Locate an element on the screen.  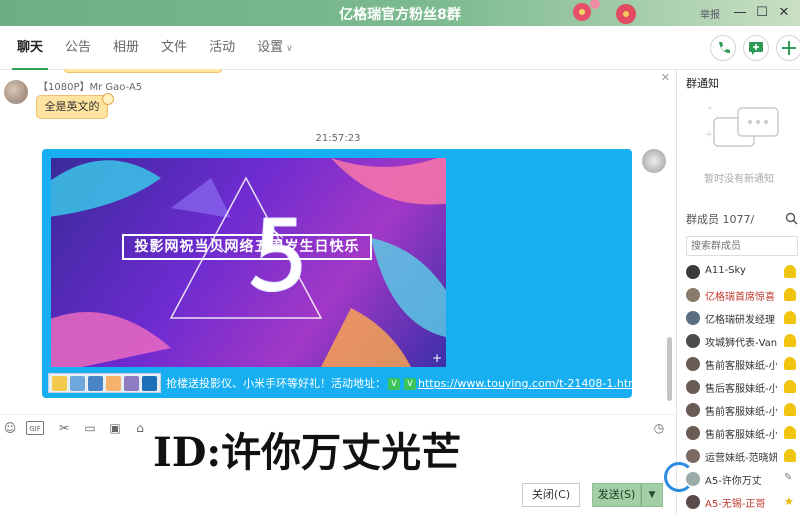
maximize-icon: ☐ is located at coordinates (762, 13).